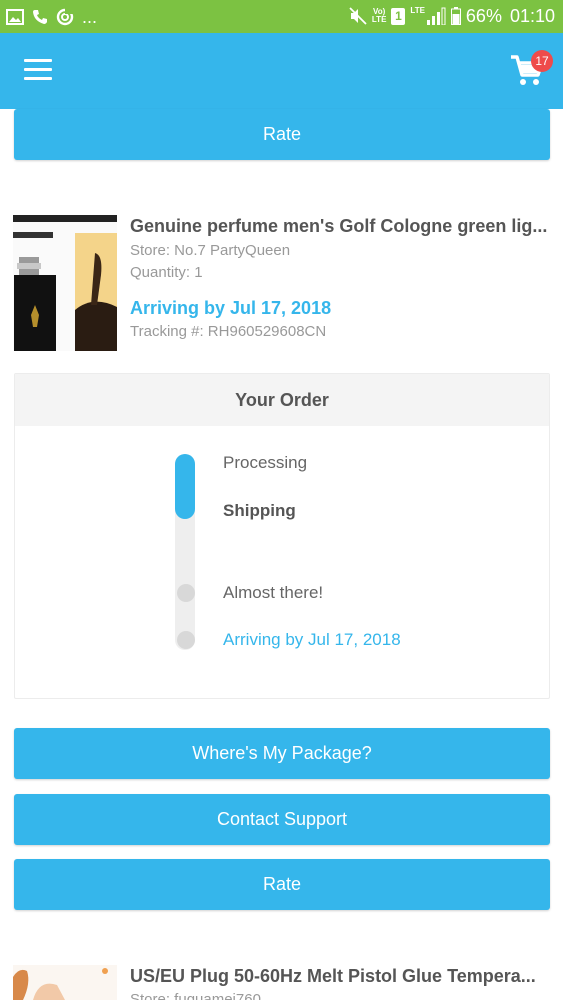 This screenshot has height=1000, width=563. I want to click on hamburger-menu-icon, so click(38, 70).